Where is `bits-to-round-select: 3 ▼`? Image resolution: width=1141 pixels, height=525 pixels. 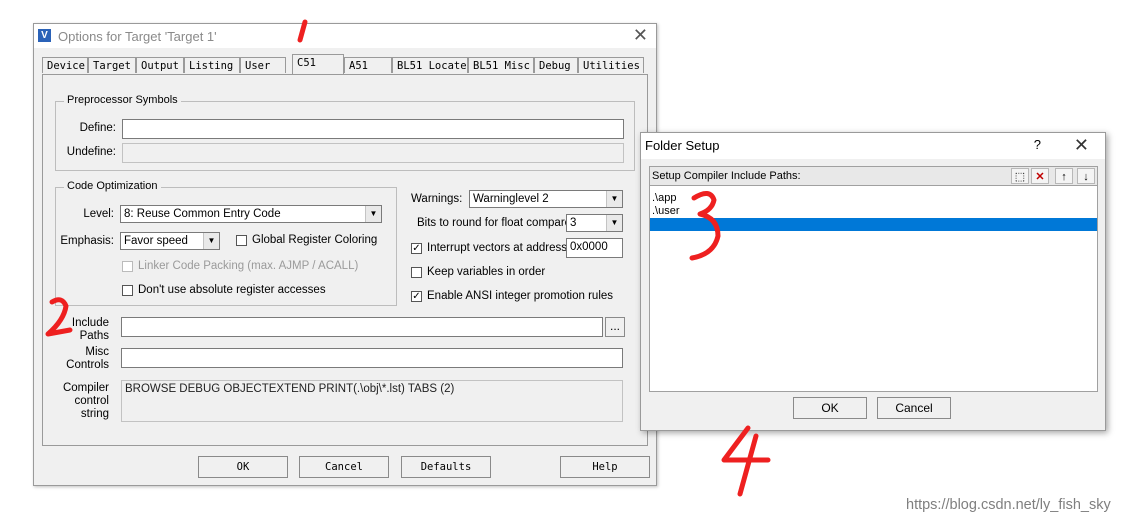 bits-to-round-select: 3 ▼ is located at coordinates (594, 223).